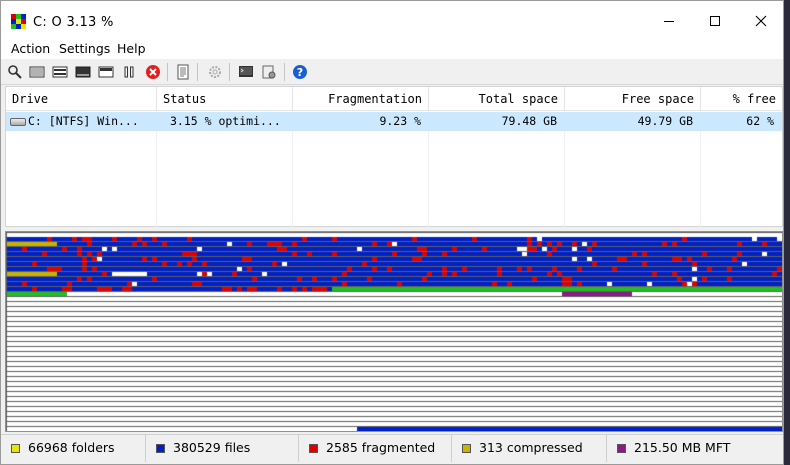 This screenshot has height=465, width=790. I want to click on window-title: C: O 3.13 %, so click(73, 22).